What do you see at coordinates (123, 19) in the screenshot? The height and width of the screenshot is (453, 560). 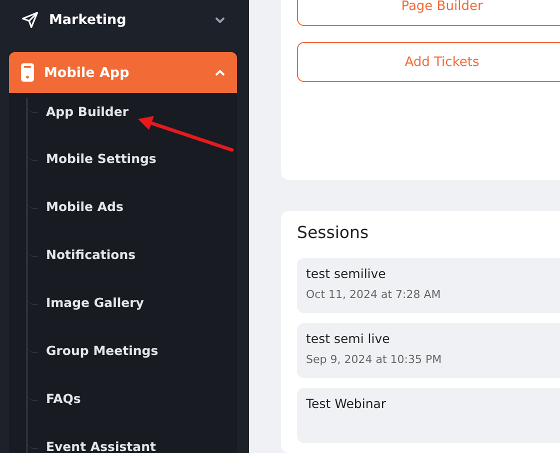 I see `nav-item: Marketing` at bounding box center [123, 19].